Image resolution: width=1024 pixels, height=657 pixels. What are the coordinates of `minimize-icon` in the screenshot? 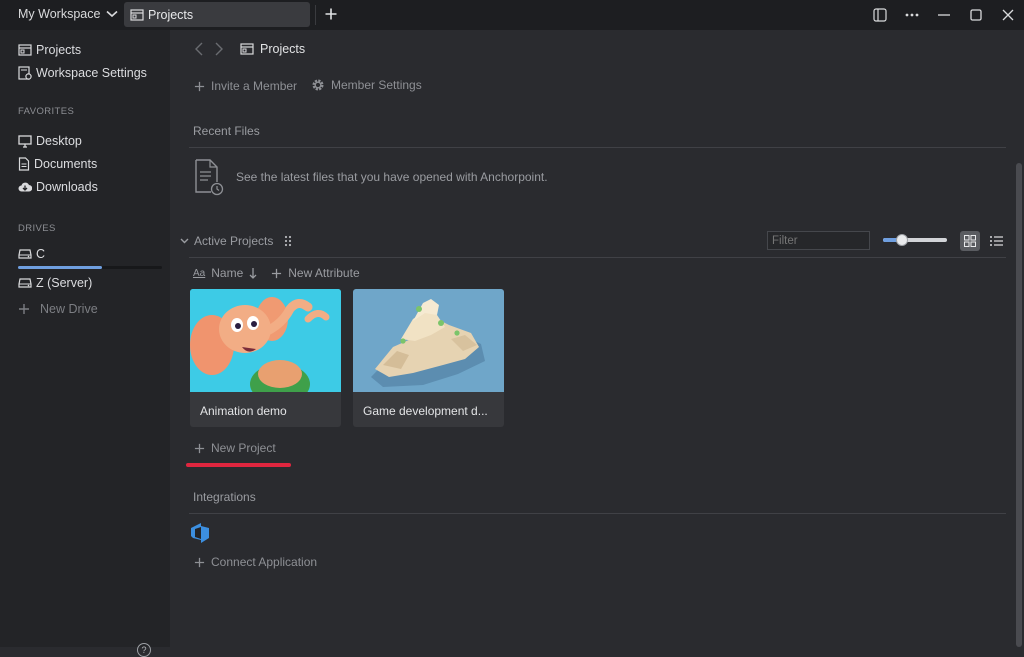 It's located at (944, 15).